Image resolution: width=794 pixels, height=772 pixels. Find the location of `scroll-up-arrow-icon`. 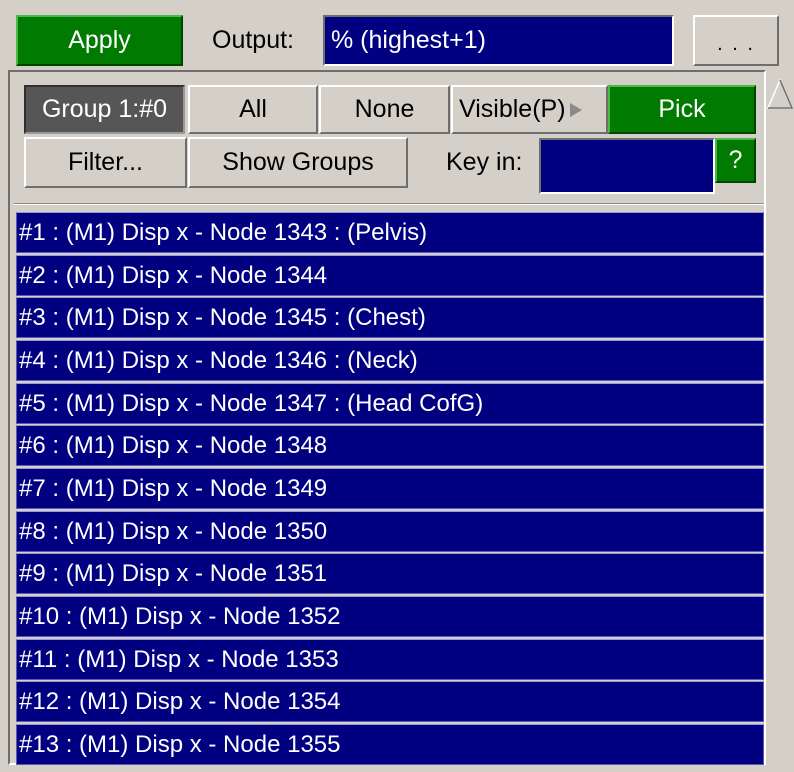

scroll-up-arrow-icon is located at coordinates (780, 94).